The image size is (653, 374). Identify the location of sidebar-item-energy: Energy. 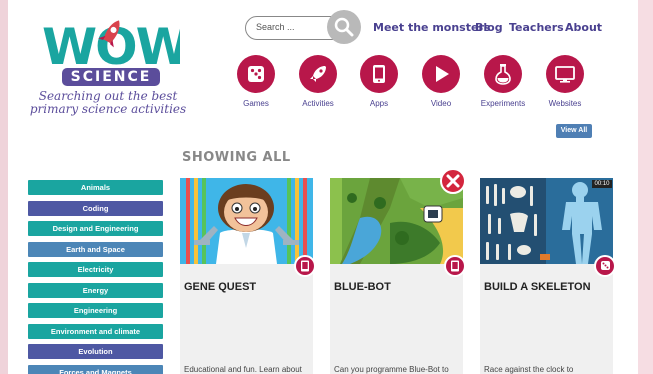
(95, 290).